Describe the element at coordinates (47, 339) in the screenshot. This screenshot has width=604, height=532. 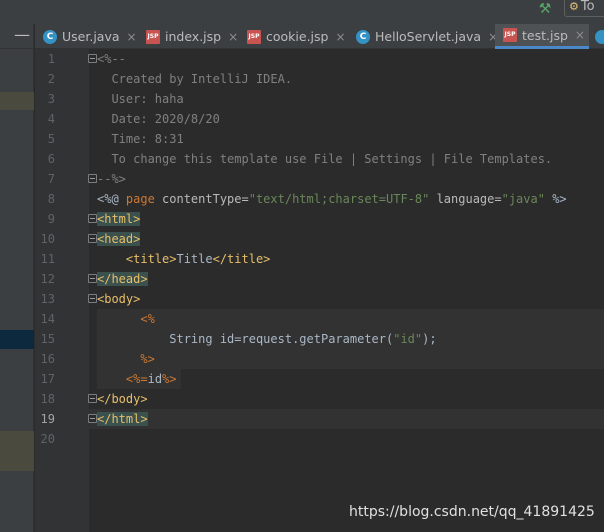
I see `line-number: 15` at that location.